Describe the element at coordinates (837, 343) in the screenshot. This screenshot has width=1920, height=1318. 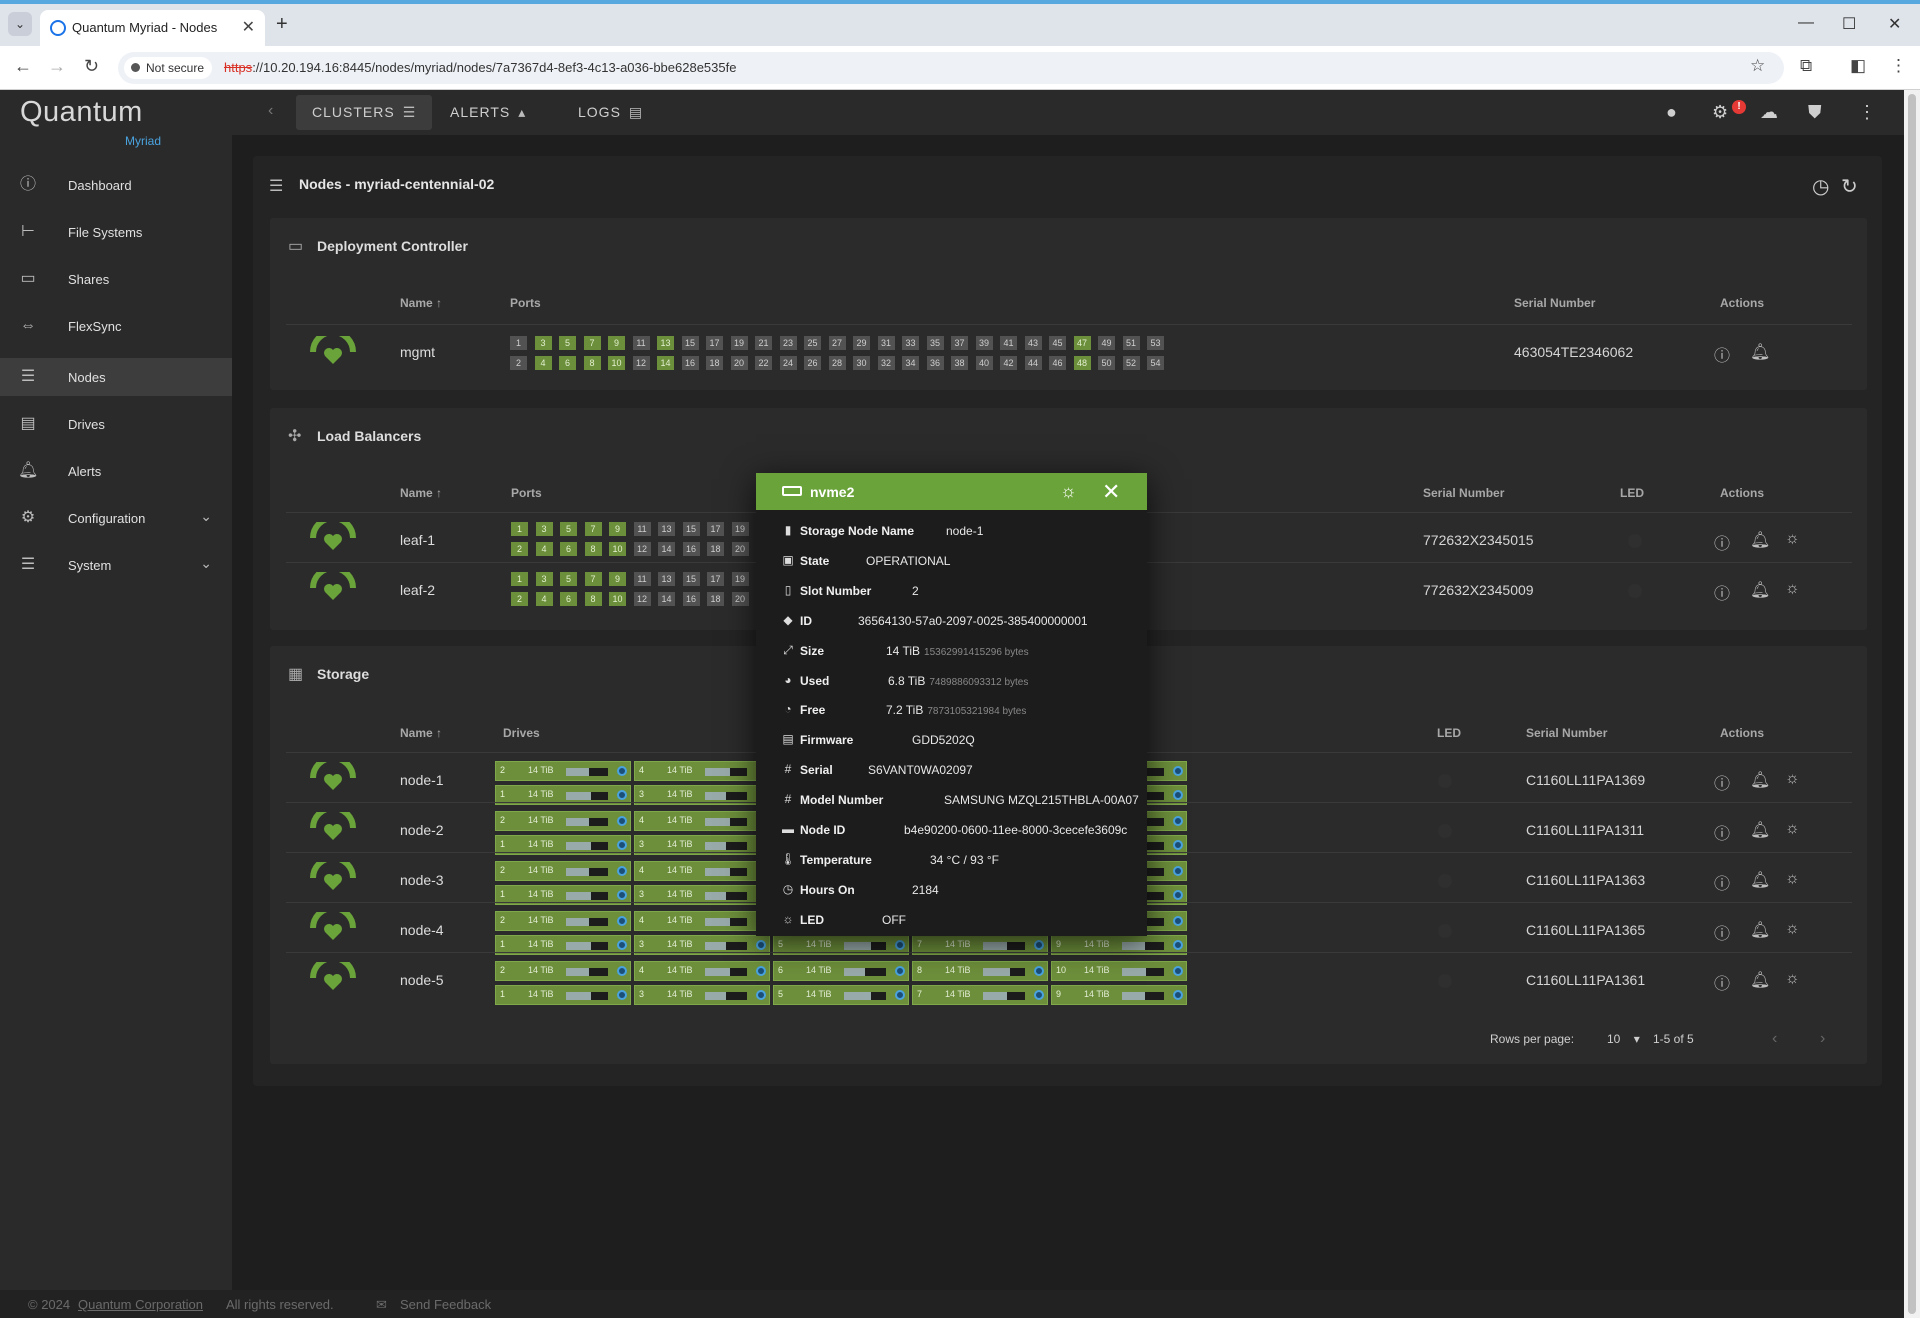
I see `port-27: 27` at that location.